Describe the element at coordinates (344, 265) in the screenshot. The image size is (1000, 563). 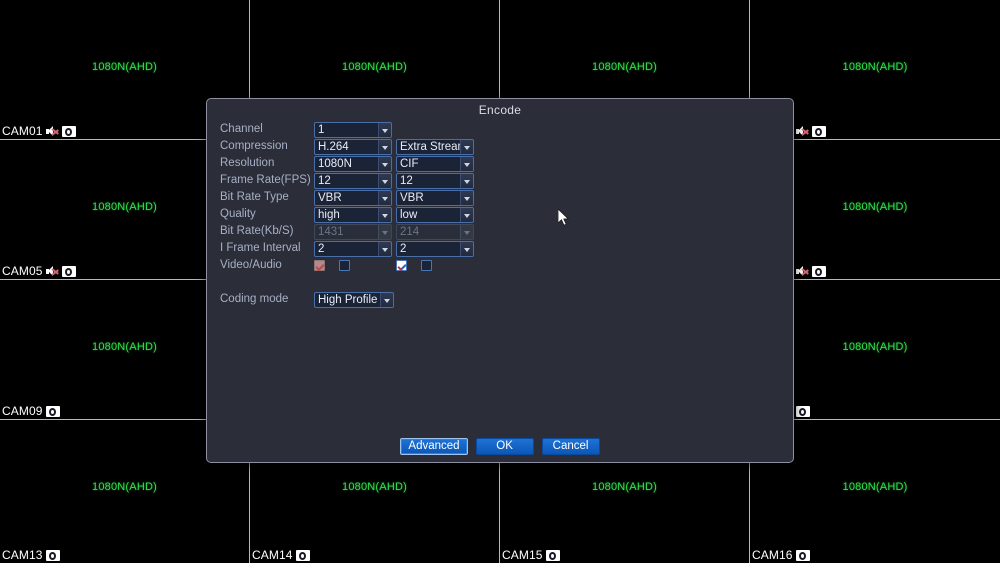
I see `main-audio-checkbox` at that location.